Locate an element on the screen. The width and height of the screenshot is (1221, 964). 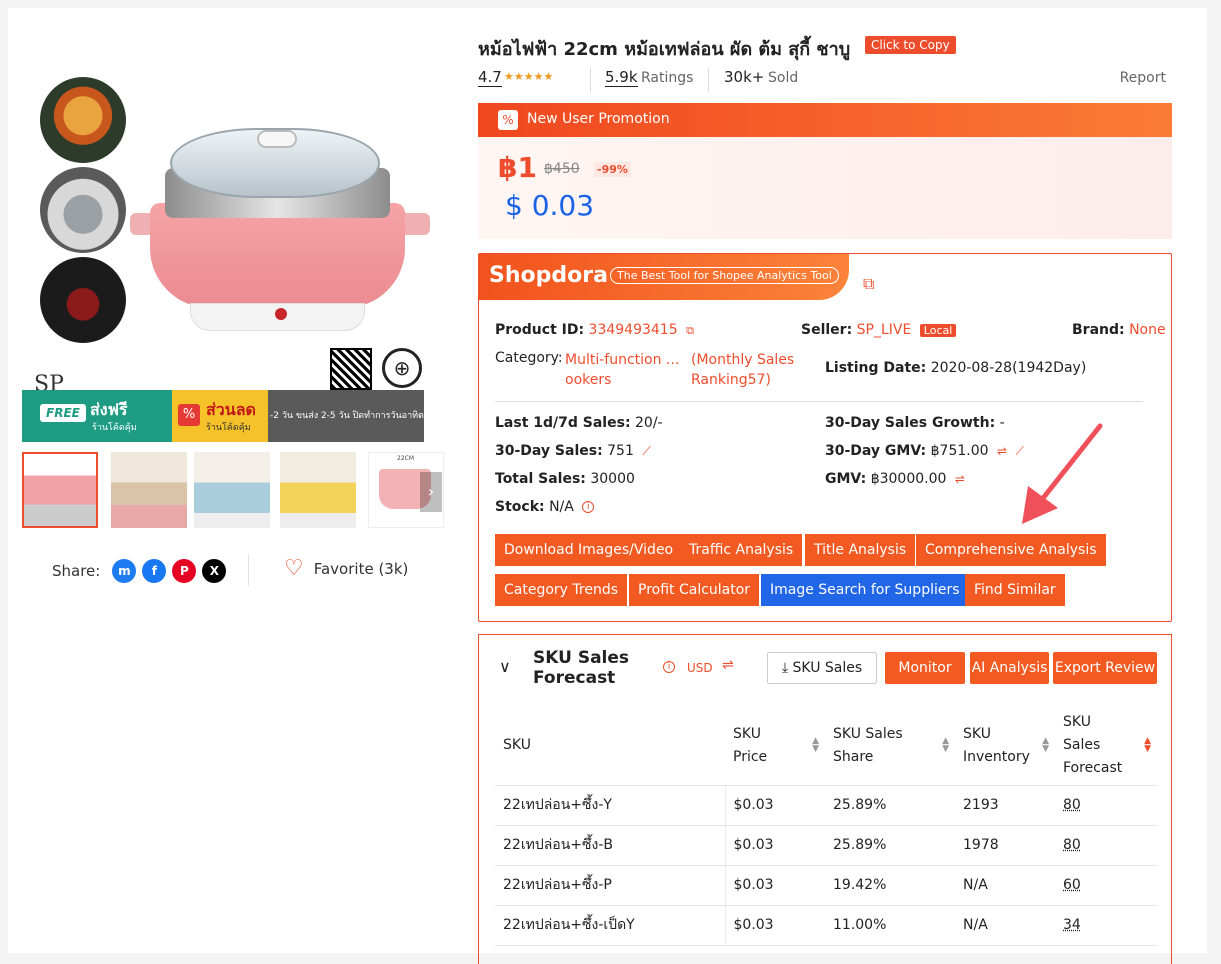
table-row: 22เทปล่อน+ซึ้ง-เป็ดY $0.03 11.00% N/A 34 is located at coordinates (826, 925).